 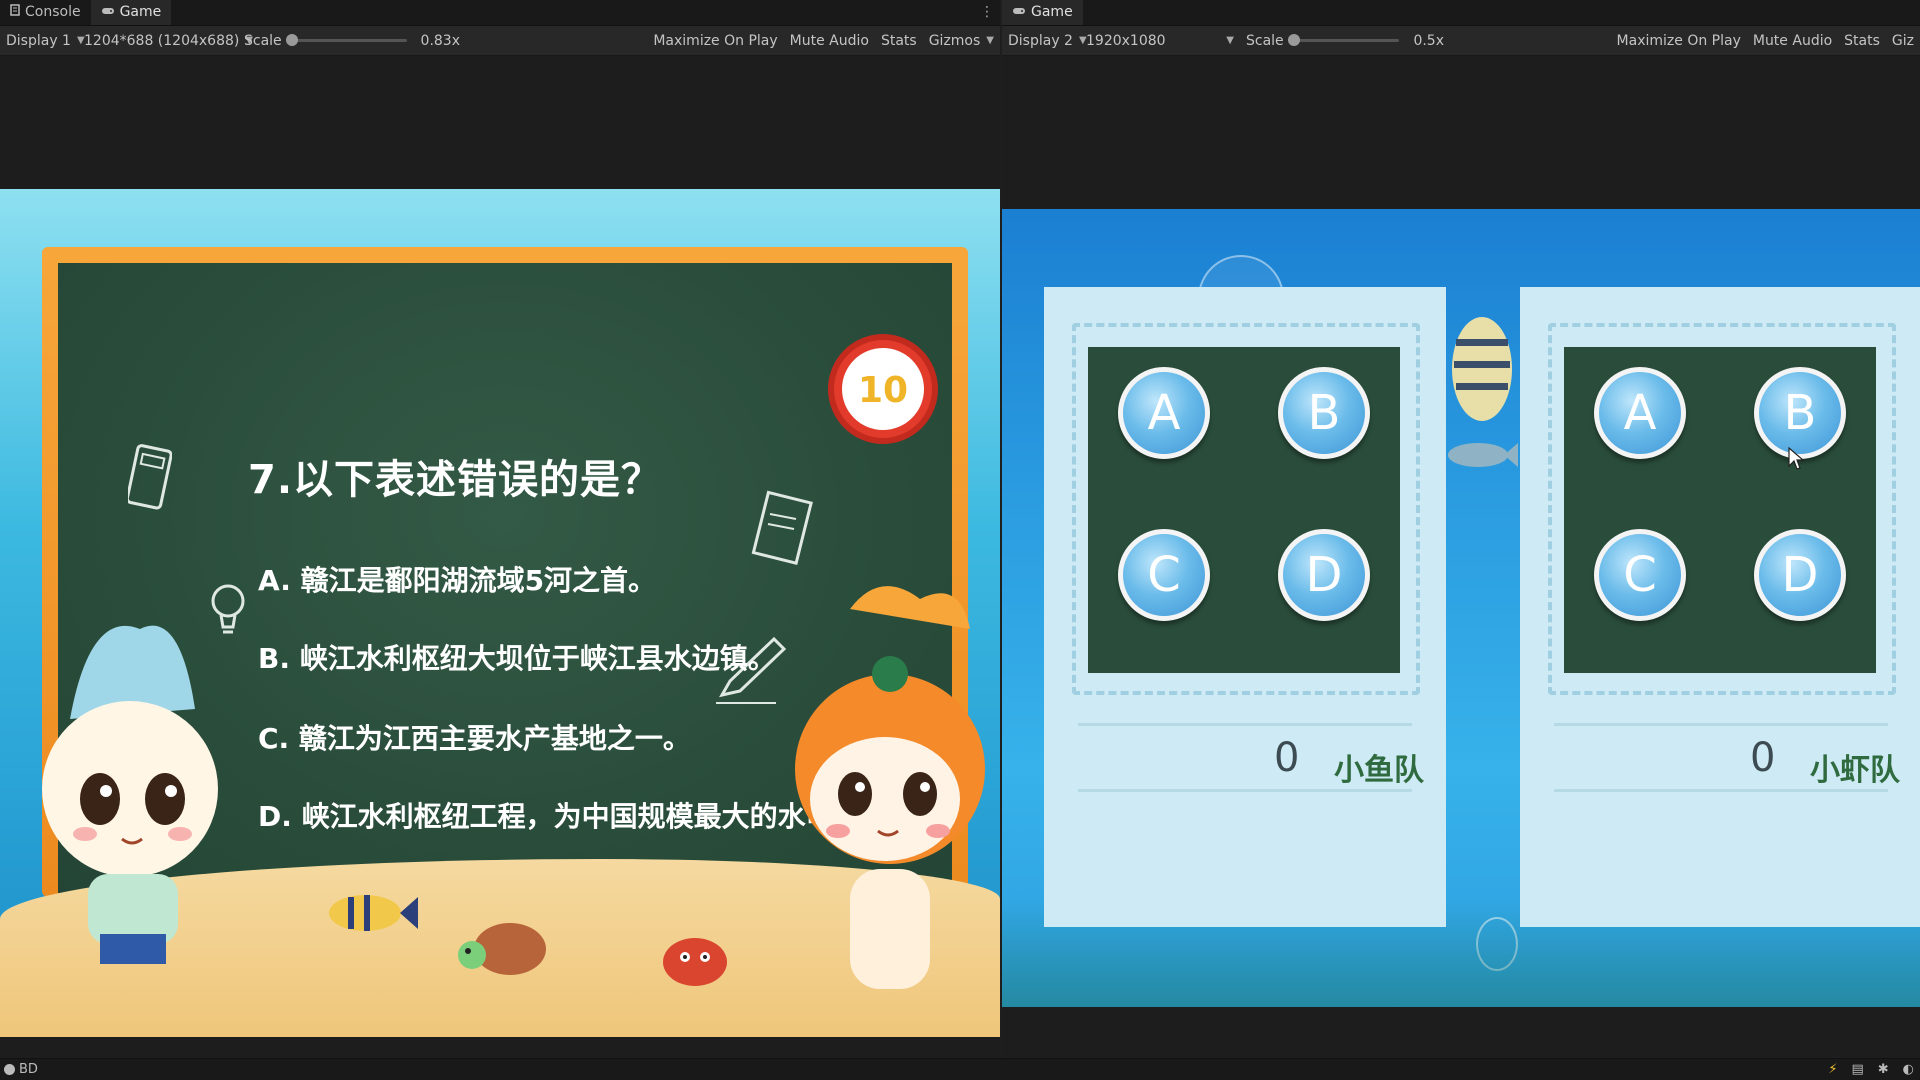 What do you see at coordinates (440, 40) in the screenshot?
I see `scale-value: 0.83x` at bounding box center [440, 40].